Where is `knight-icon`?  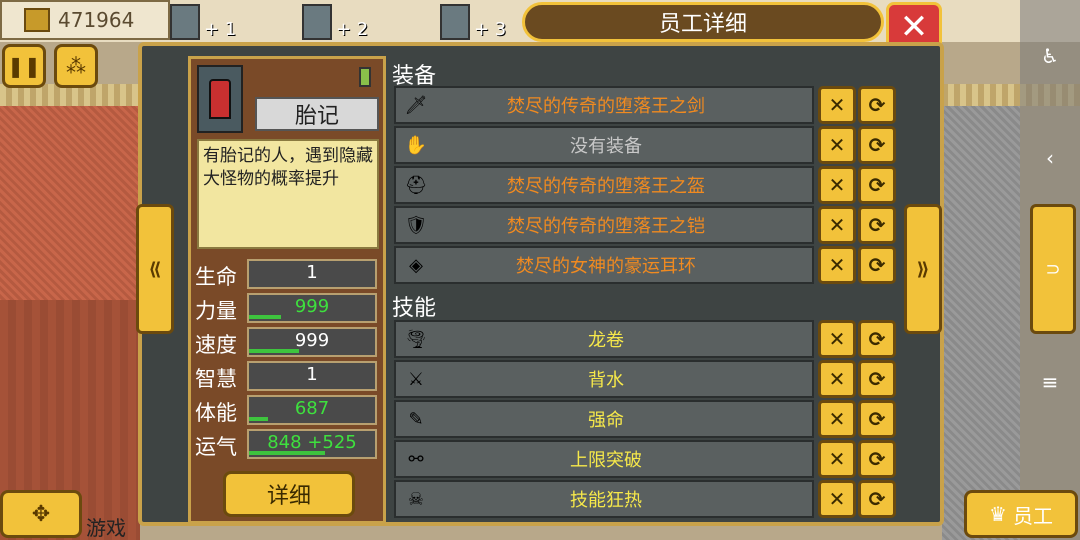
knight-icon is located at coordinates (220, 99).